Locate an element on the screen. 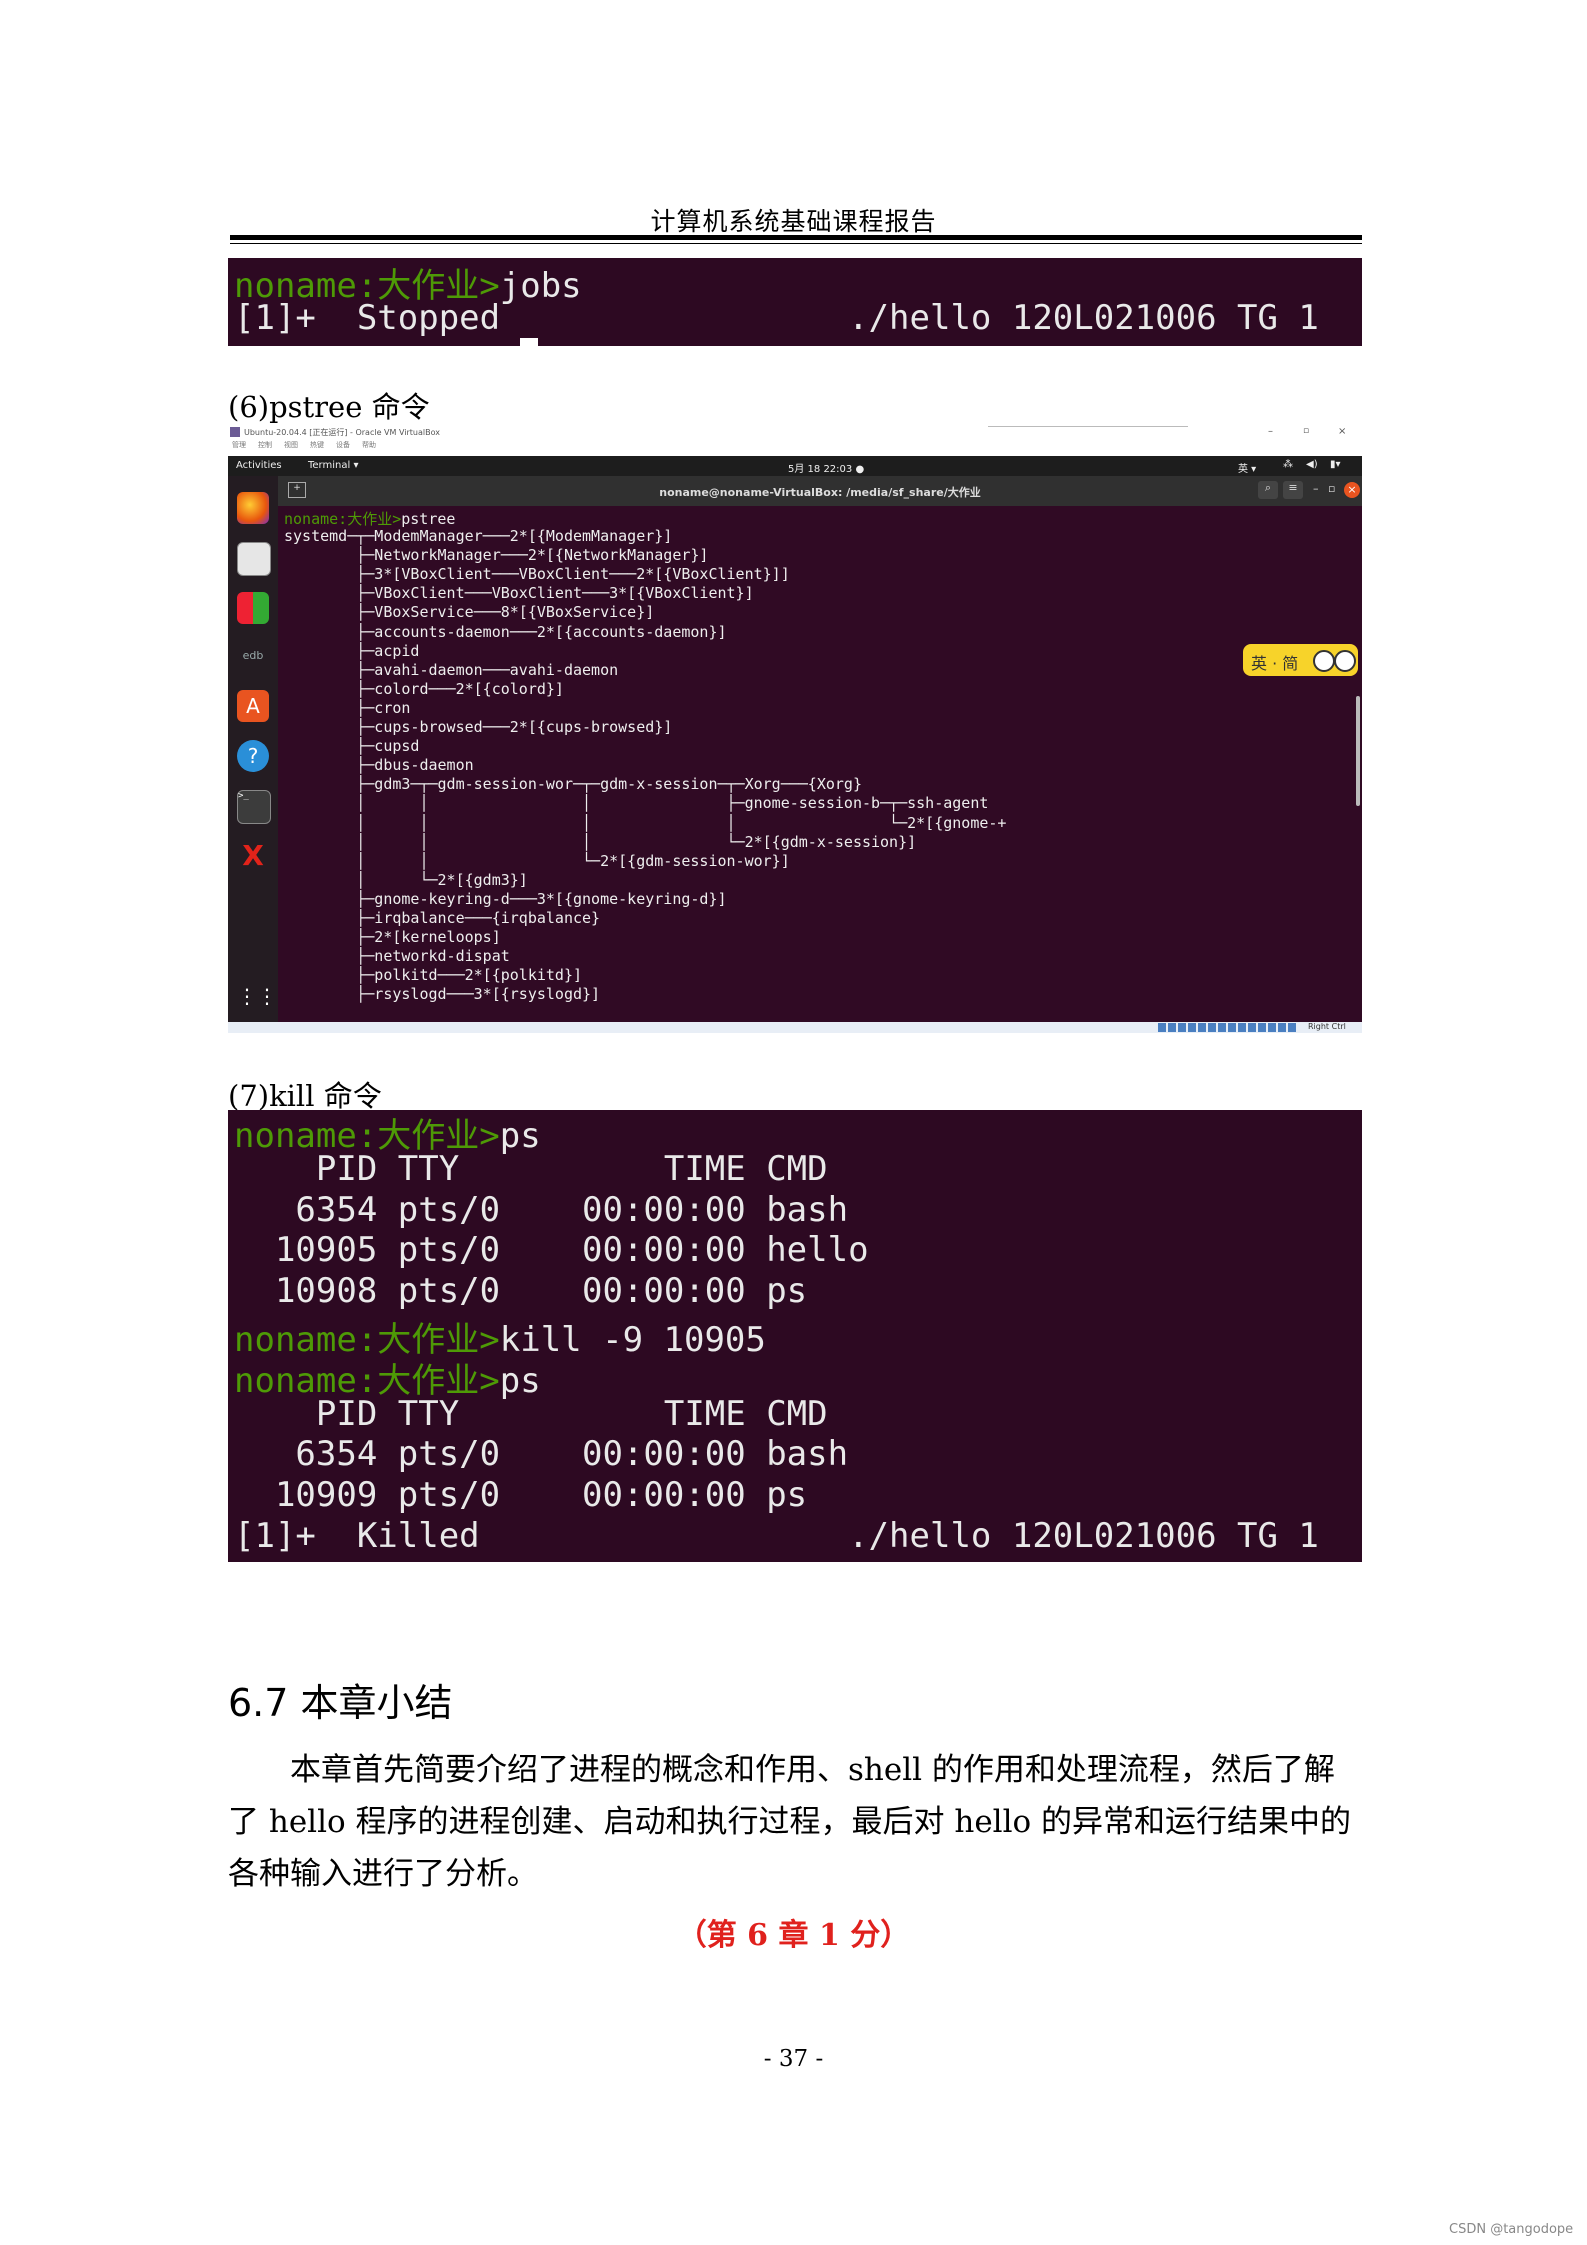  terminal-text: 10908 pts/0 00:00:00 ps is located at coordinates (521, 1291).